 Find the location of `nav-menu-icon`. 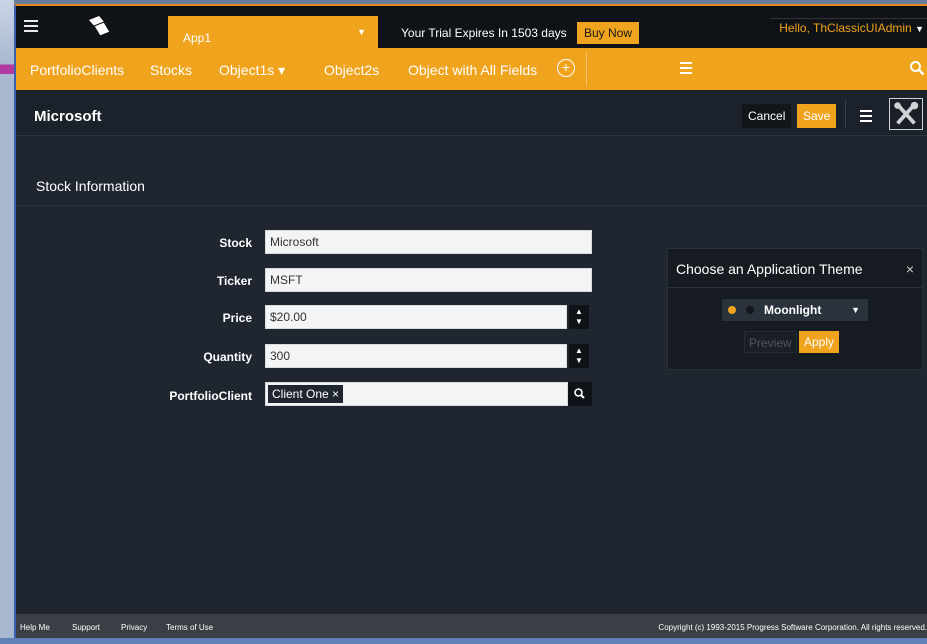

nav-menu-icon is located at coordinates (686, 69).